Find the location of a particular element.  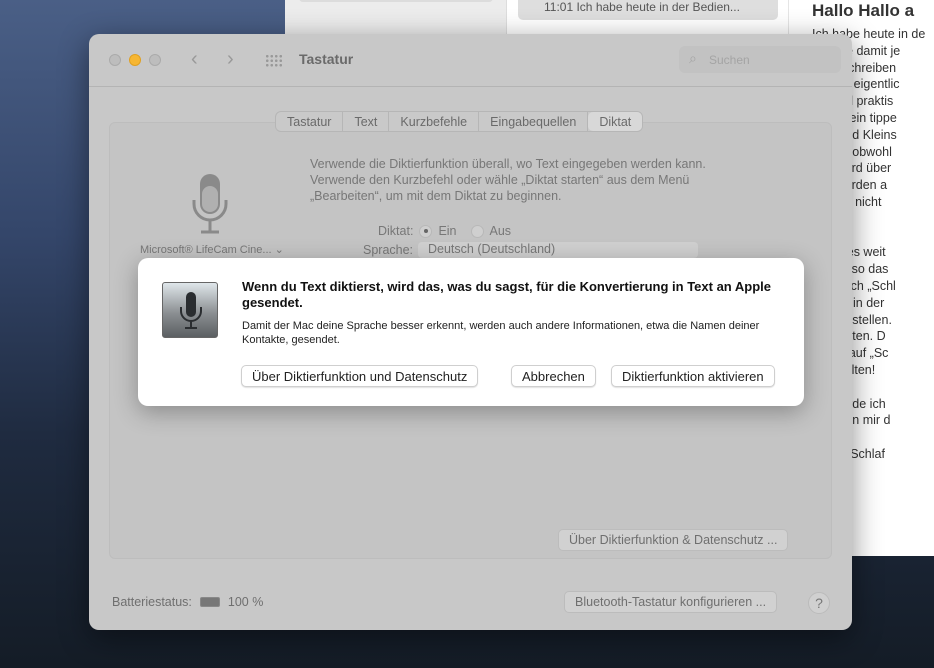

dictation-toggle-row: Diktat: Ein Aus is located at coordinates (444, 231).